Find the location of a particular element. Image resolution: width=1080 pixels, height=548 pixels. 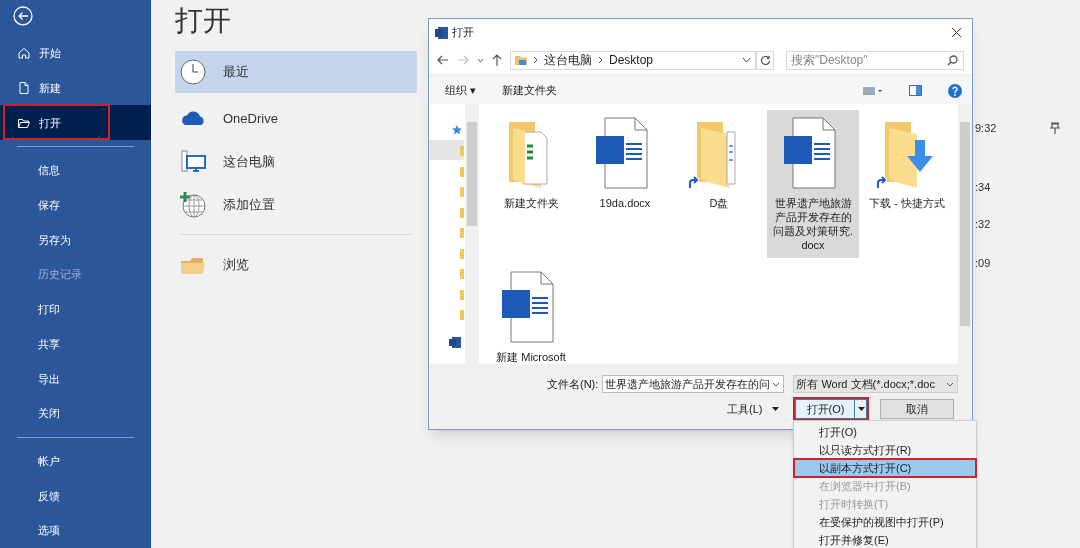

sidebar-item: 打开 is located at coordinates (75, 123).